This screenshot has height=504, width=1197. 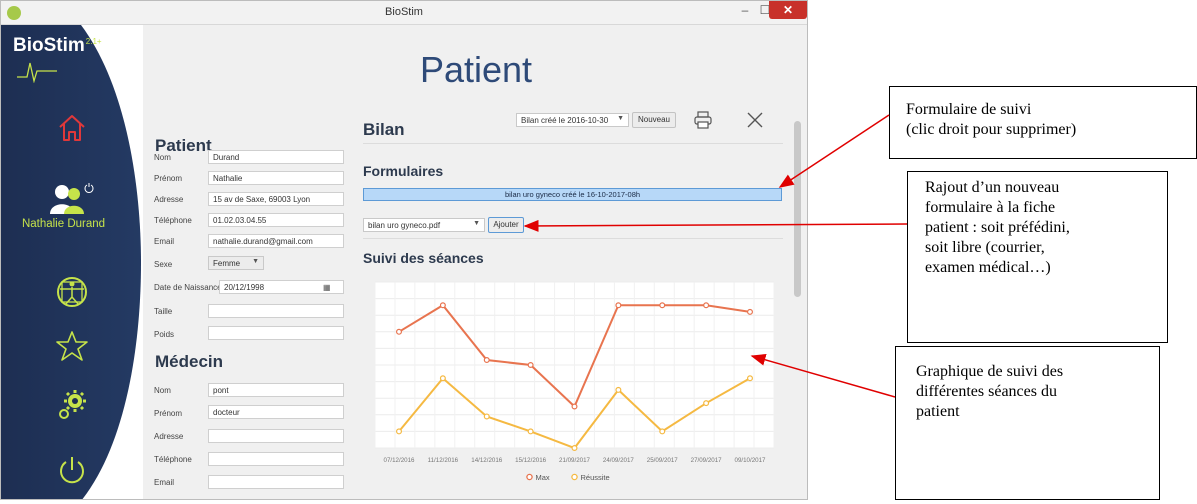 I want to click on minimize-button: –, so click(x=745, y=10).